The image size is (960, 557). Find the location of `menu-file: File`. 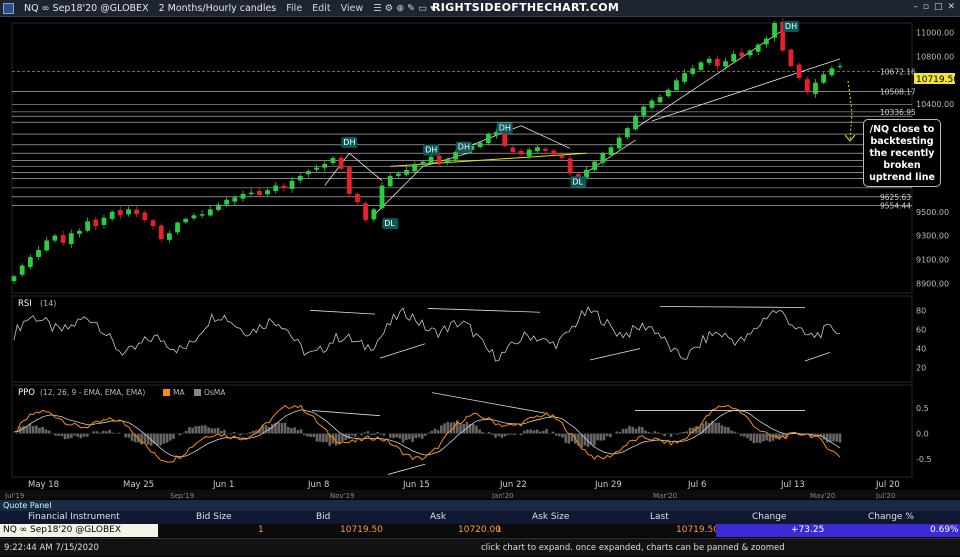

menu-file: File is located at coordinates (294, 8).